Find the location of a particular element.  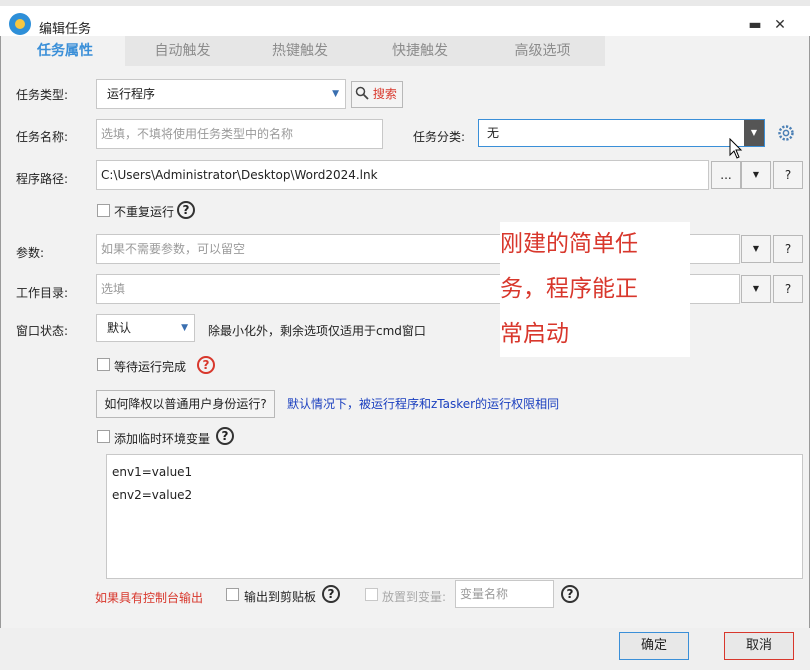

tab-advanced: 高级选项 is located at coordinates (542, 51).